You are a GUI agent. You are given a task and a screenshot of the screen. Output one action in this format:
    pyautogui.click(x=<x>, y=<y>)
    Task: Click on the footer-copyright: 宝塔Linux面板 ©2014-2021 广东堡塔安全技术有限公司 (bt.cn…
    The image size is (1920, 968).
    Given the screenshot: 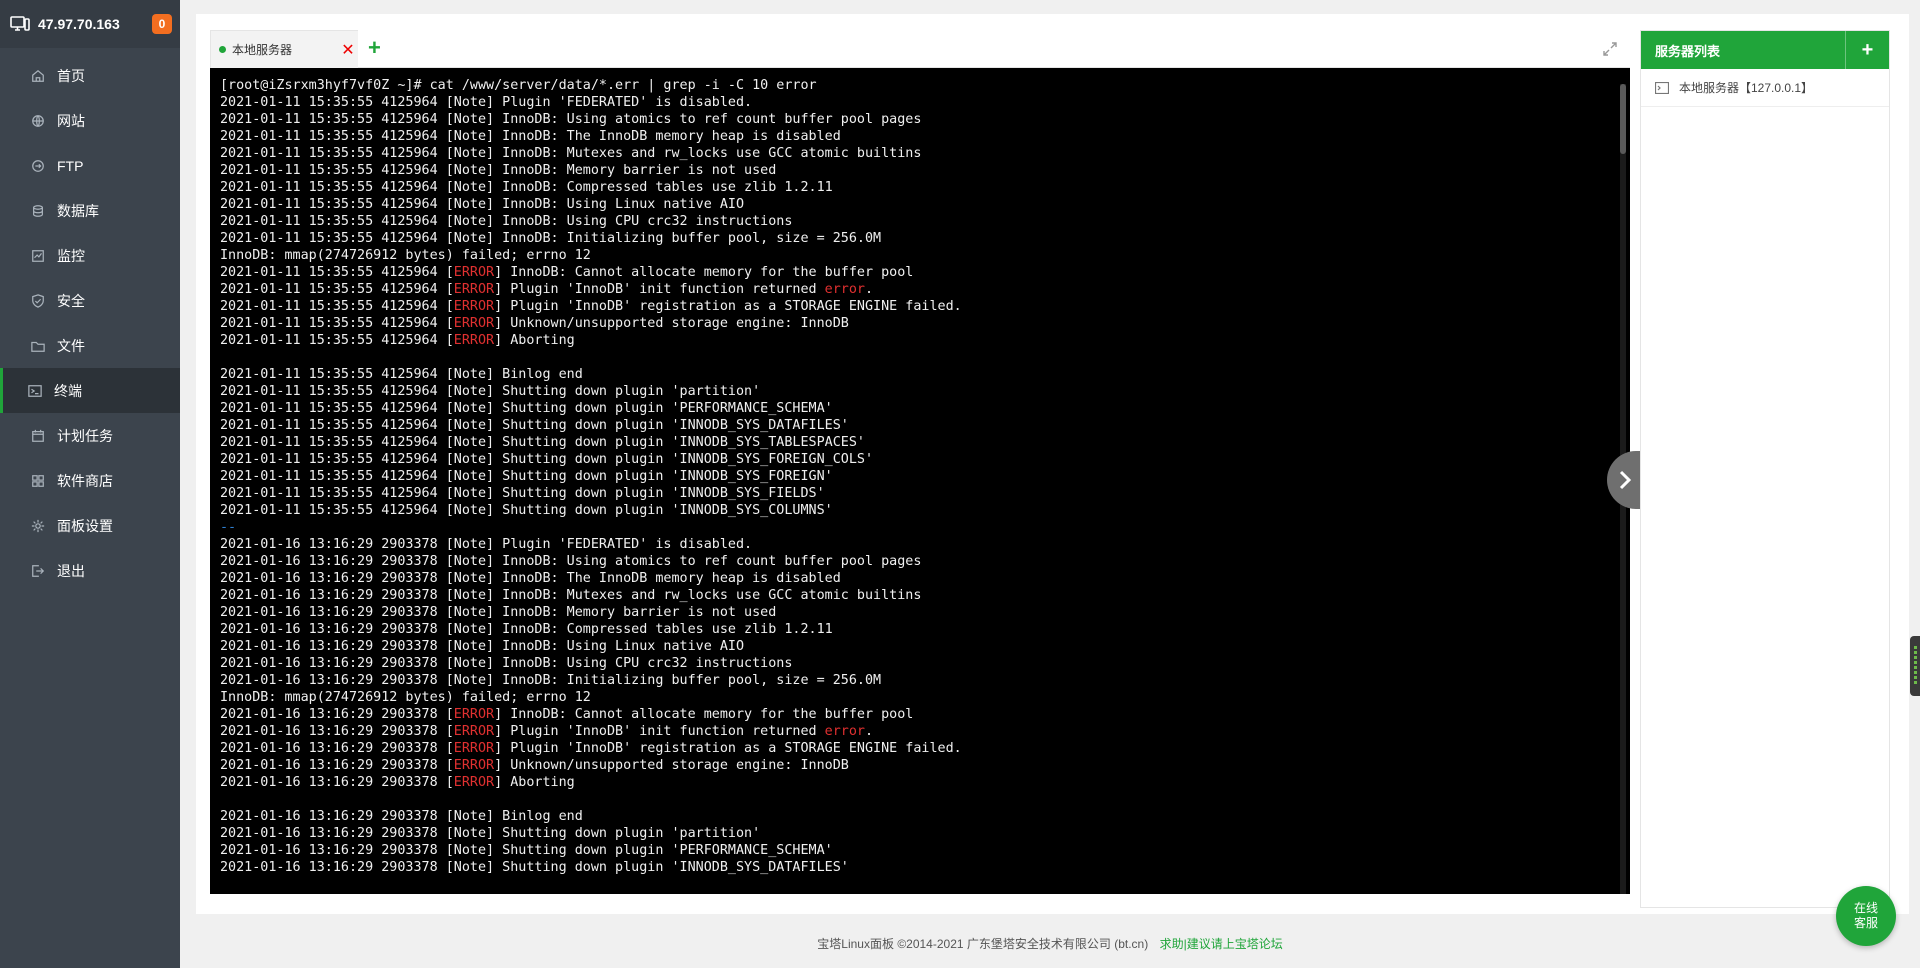 What is the action you would take?
    pyautogui.click(x=983, y=944)
    